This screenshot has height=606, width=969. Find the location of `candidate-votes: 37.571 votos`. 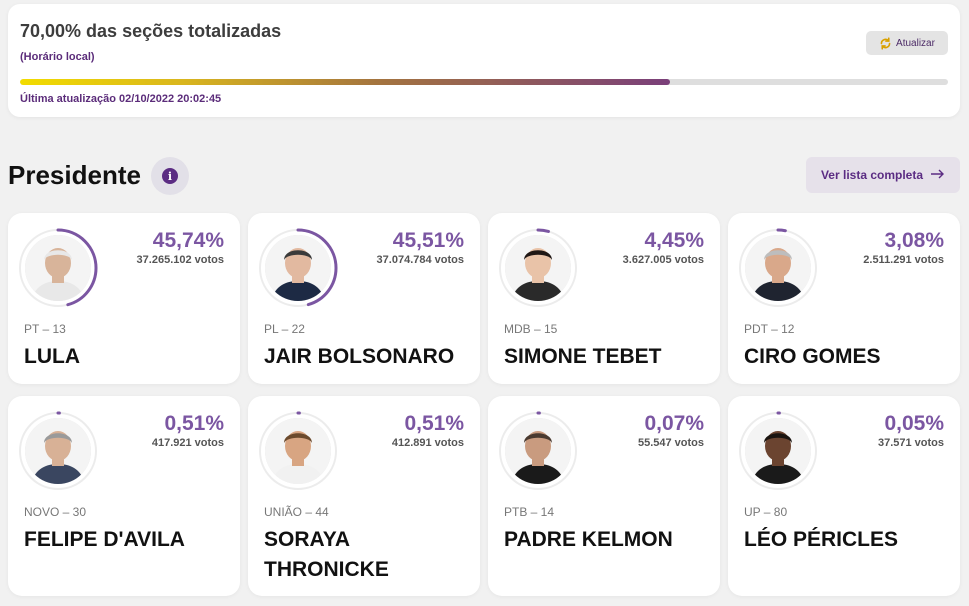

candidate-votes: 37.571 votos is located at coordinates (910, 443).